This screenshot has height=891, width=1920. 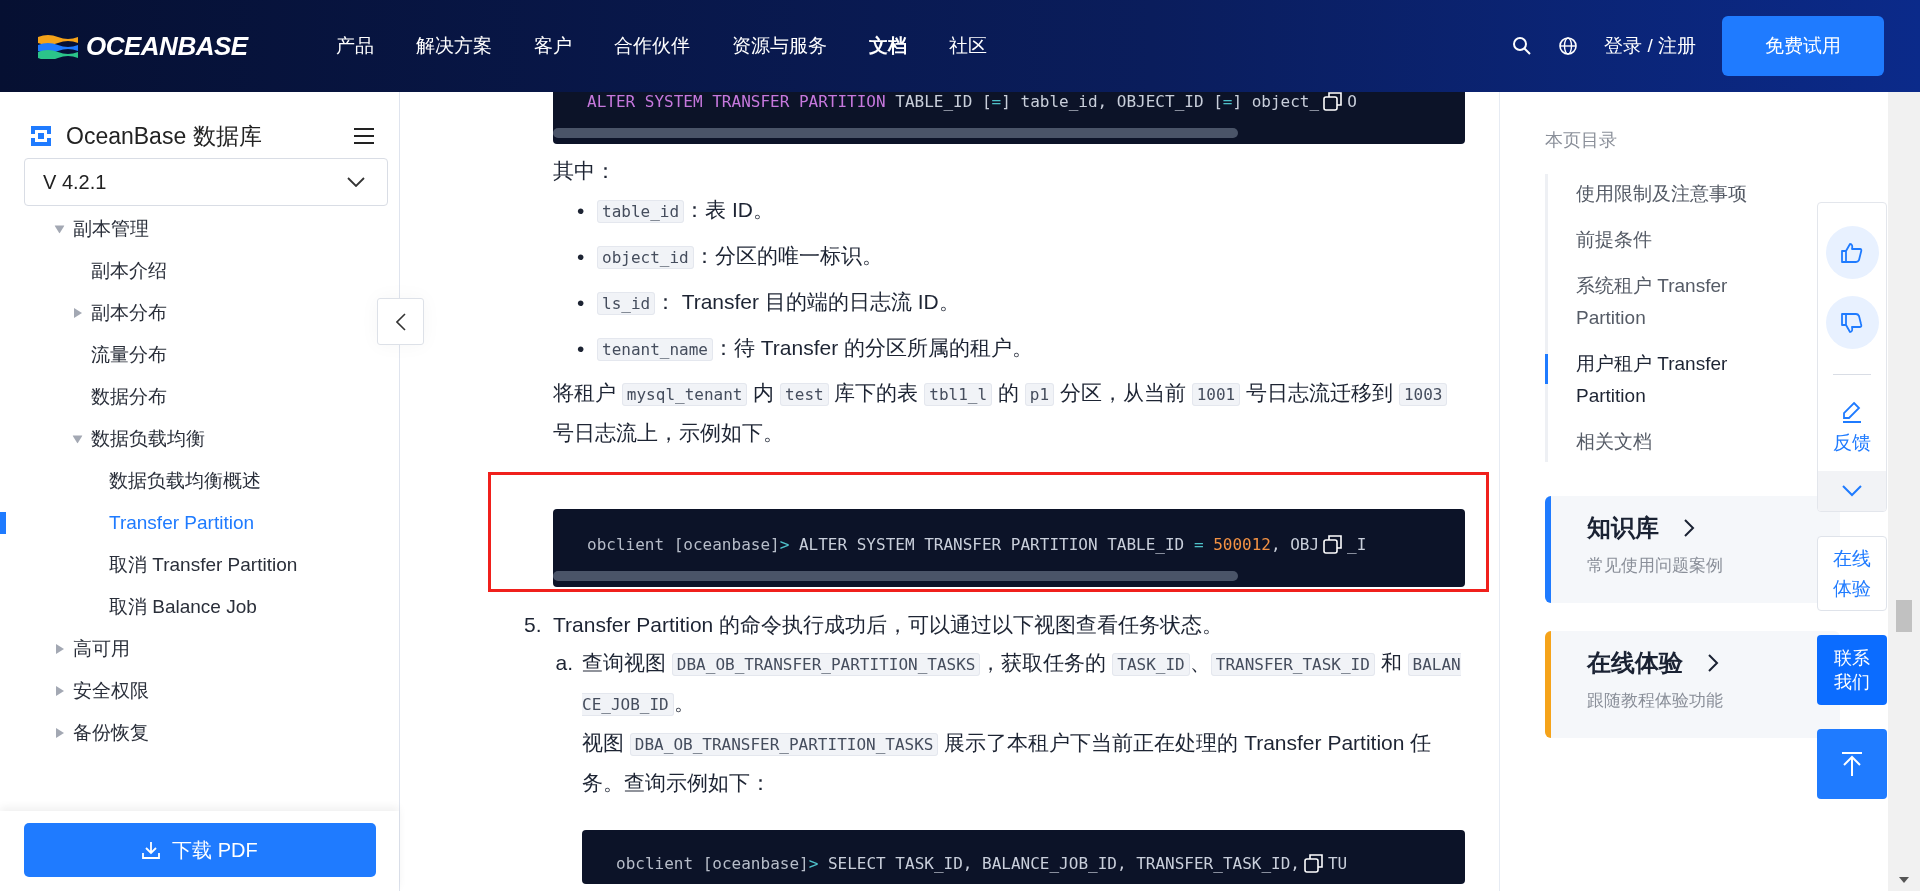 I want to click on pencil-icon, so click(x=1852, y=412).